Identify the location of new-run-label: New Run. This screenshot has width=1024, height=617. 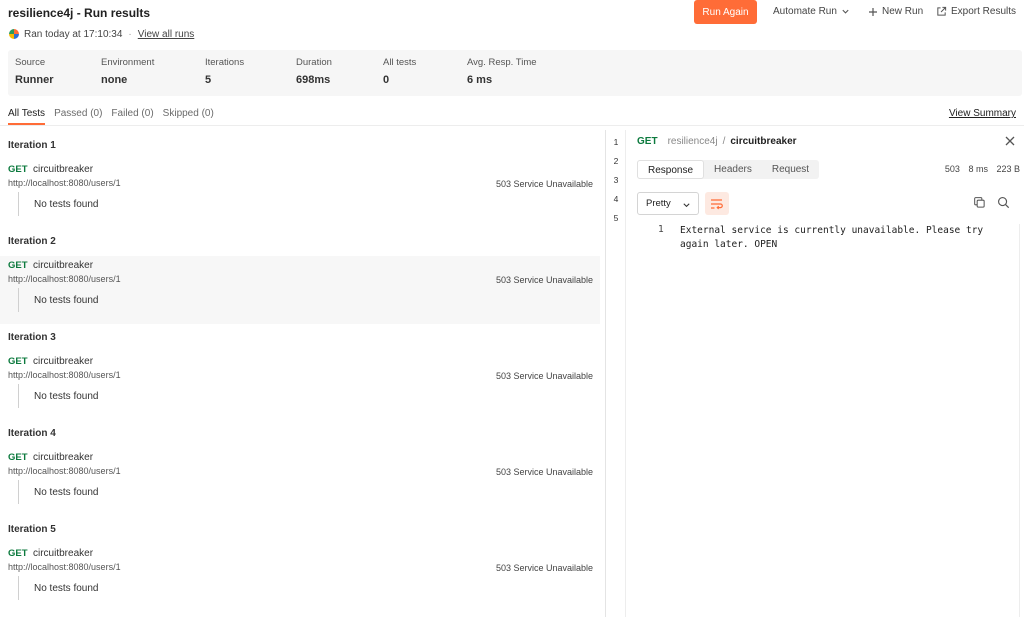
(903, 11).